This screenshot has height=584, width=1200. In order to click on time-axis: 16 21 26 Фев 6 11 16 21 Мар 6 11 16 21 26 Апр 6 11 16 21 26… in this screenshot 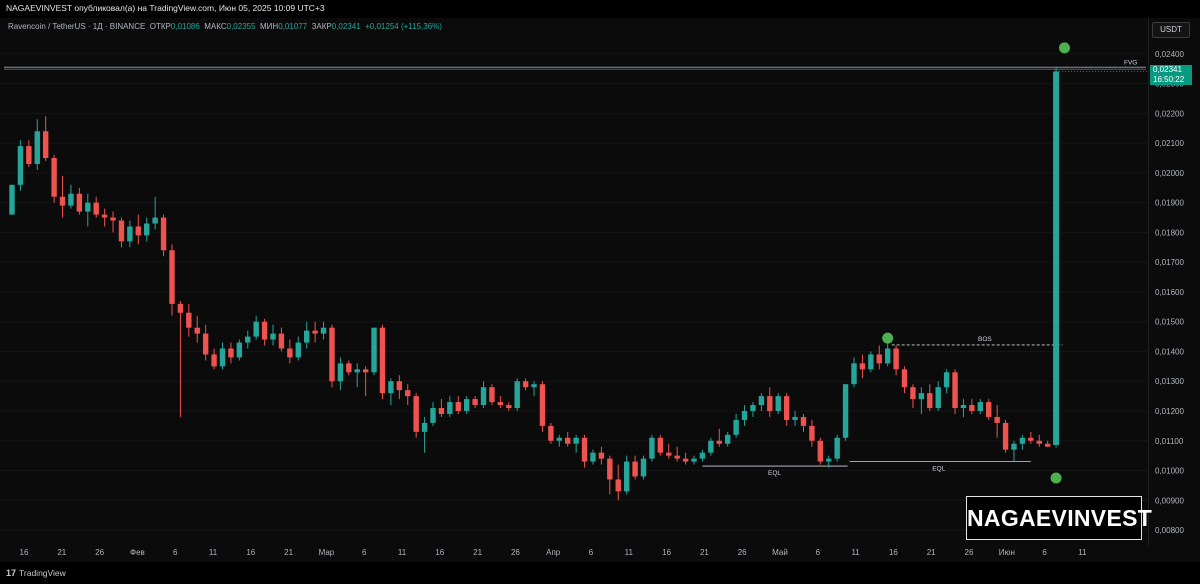, I will do `click(600, 554)`.